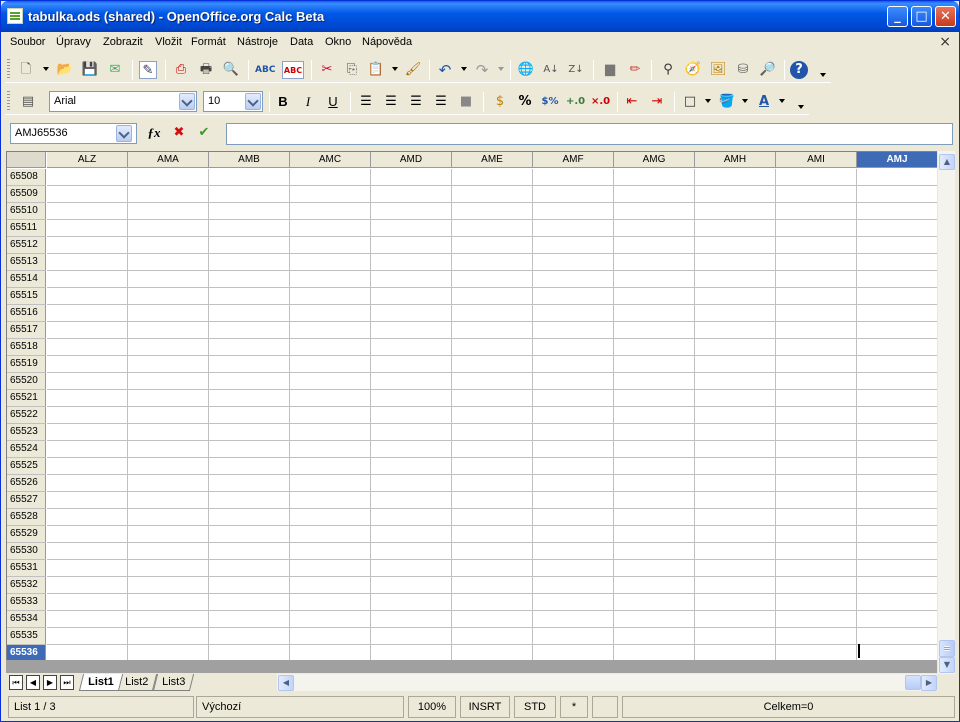  I want to click on background-color-dropdown-icon, so click(745, 101).